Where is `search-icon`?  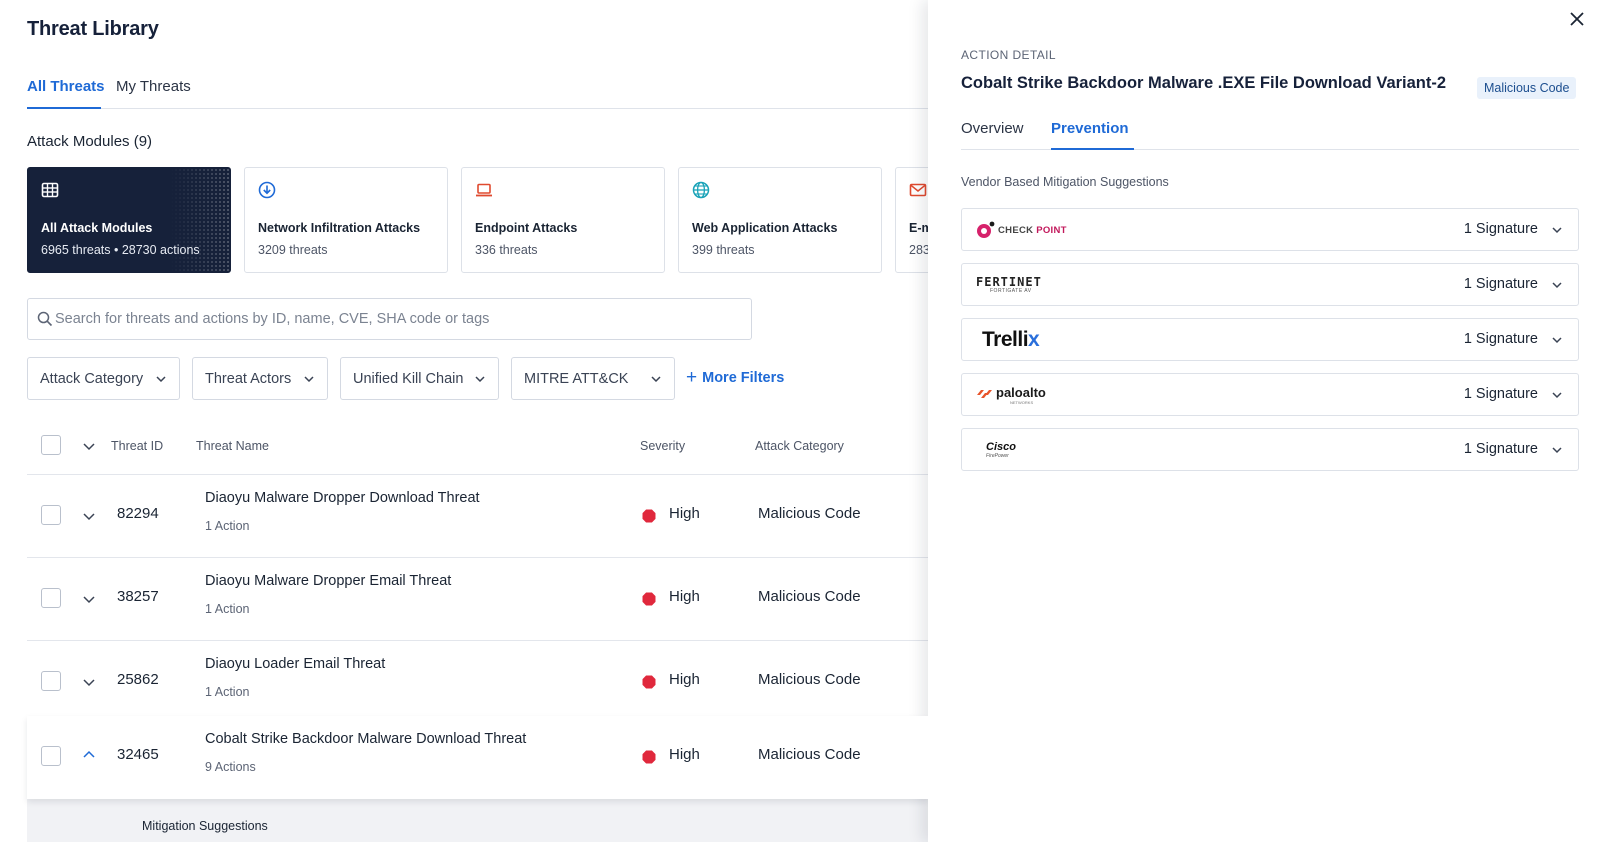
search-icon is located at coordinates (45, 319).